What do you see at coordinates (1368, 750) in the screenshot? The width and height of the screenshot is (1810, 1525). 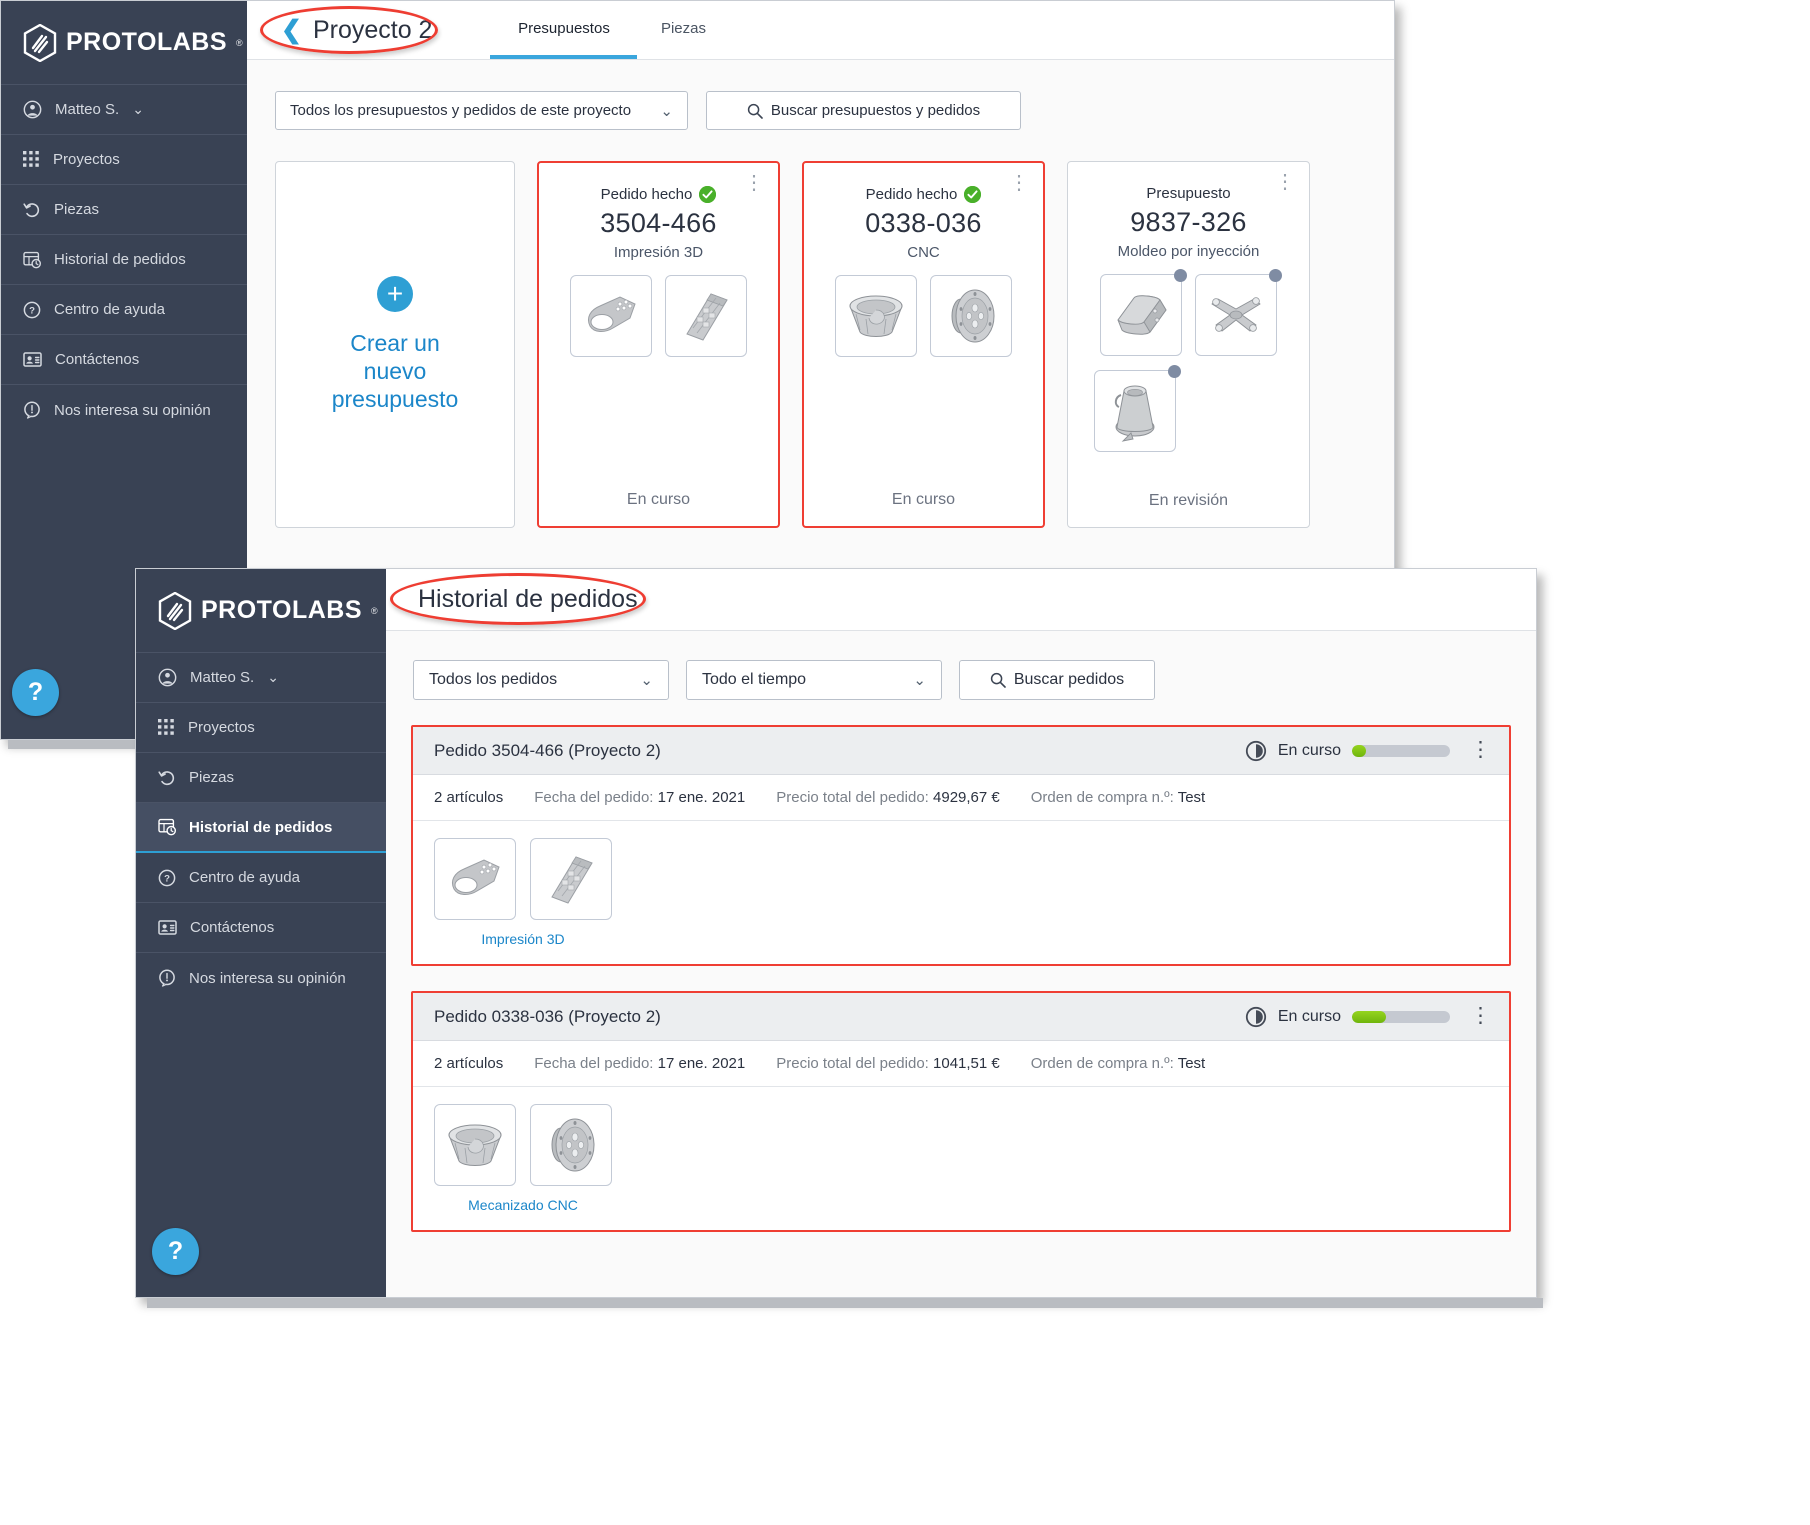 I see `order-status-group: En curso ⋮` at bounding box center [1368, 750].